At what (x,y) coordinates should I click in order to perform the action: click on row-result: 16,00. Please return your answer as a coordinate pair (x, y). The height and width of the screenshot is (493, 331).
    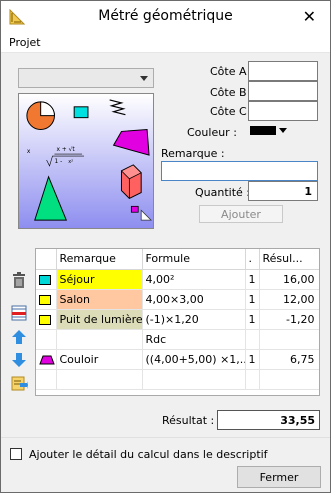
    Looking at the image, I should click on (289, 279).